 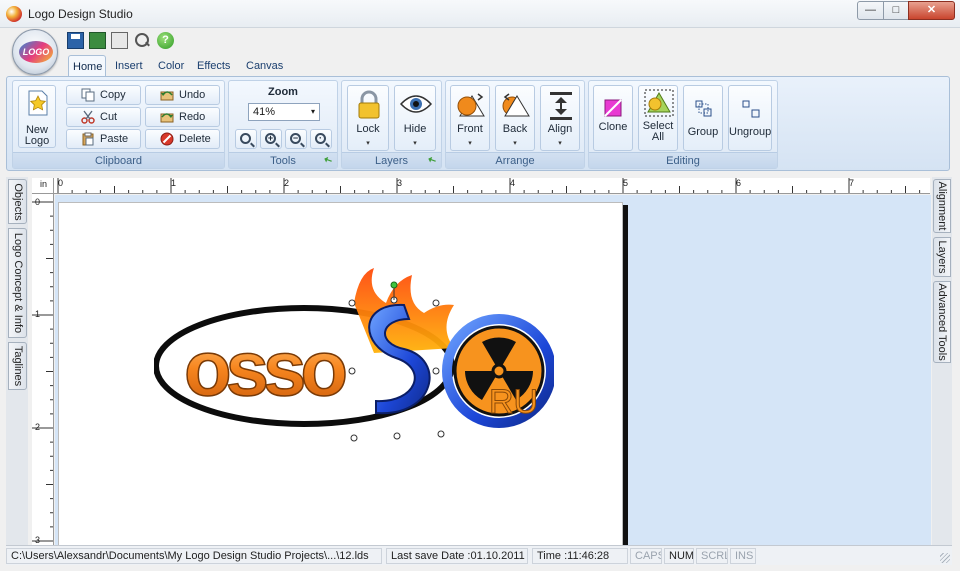 I want to click on ruler-unit: in, so click(x=44, y=184).